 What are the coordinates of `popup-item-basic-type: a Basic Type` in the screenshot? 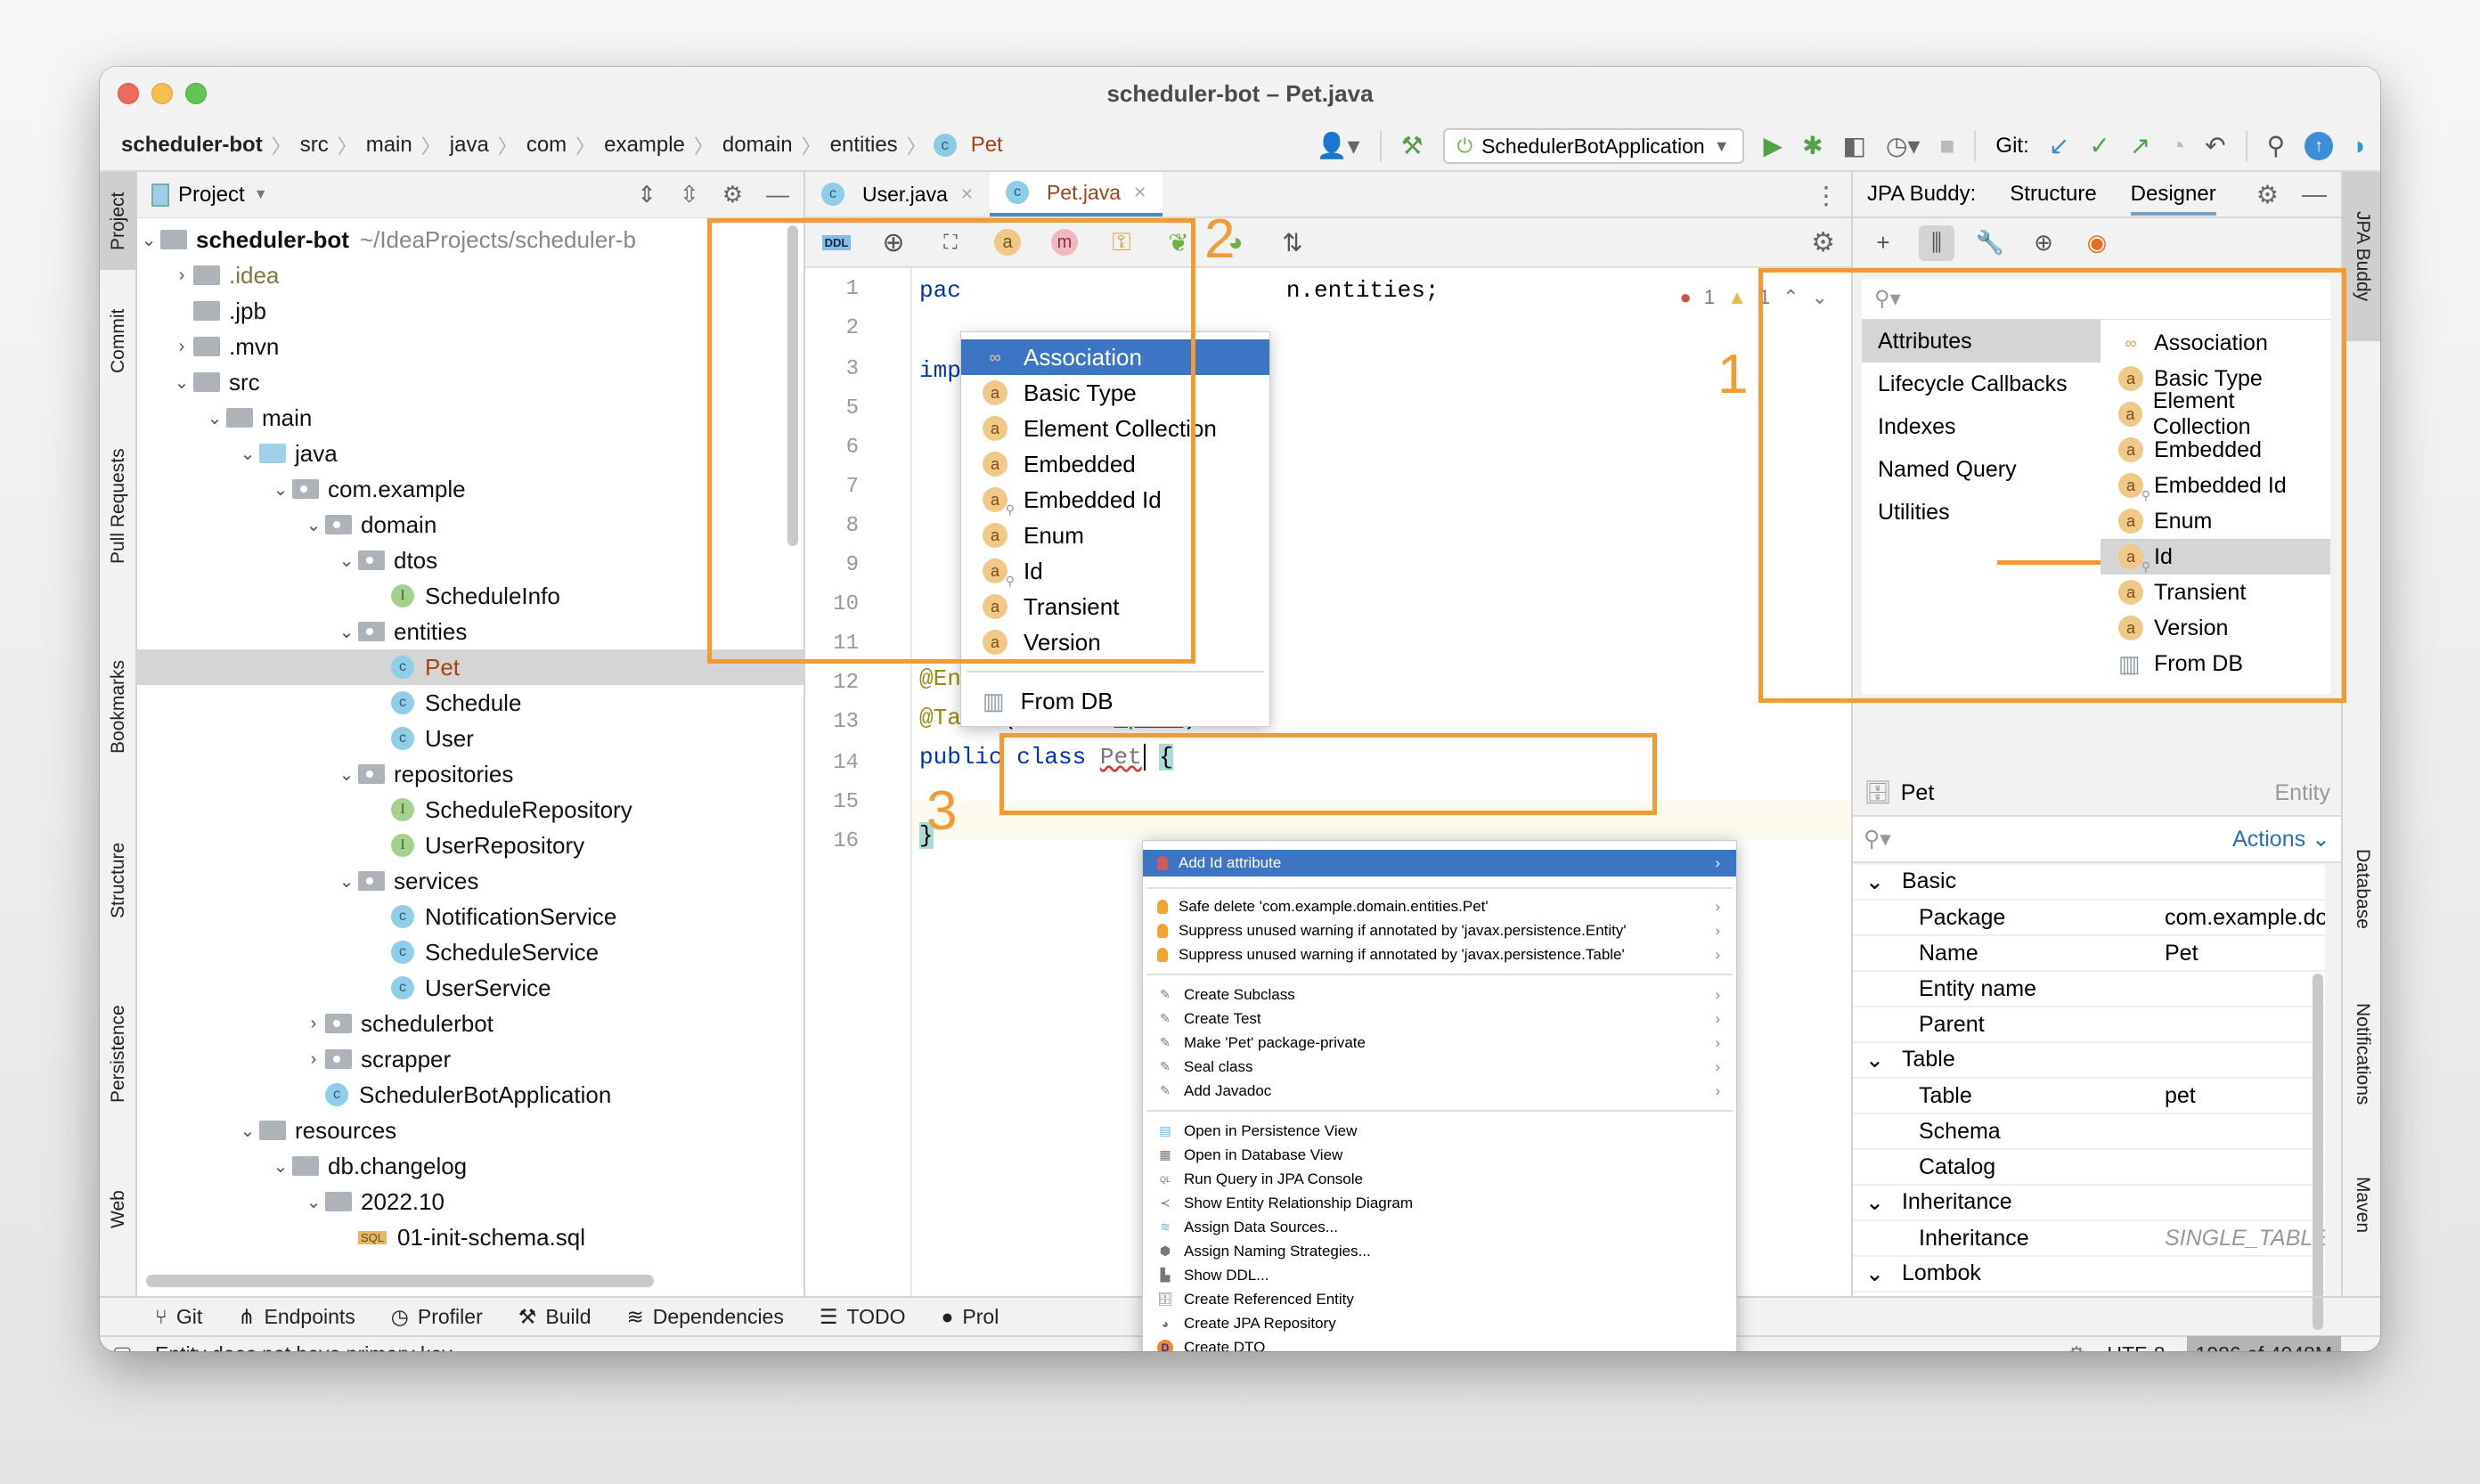 It's located at (1115, 393).